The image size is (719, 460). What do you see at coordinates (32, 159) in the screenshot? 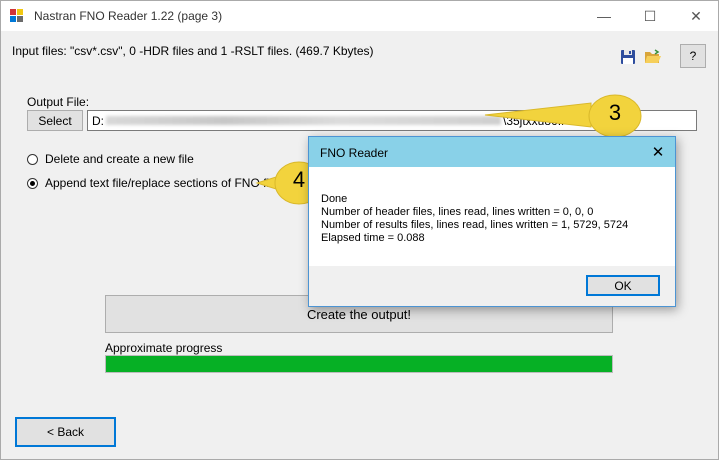
I see `radio-delete-create` at bounding box center [32, 159].